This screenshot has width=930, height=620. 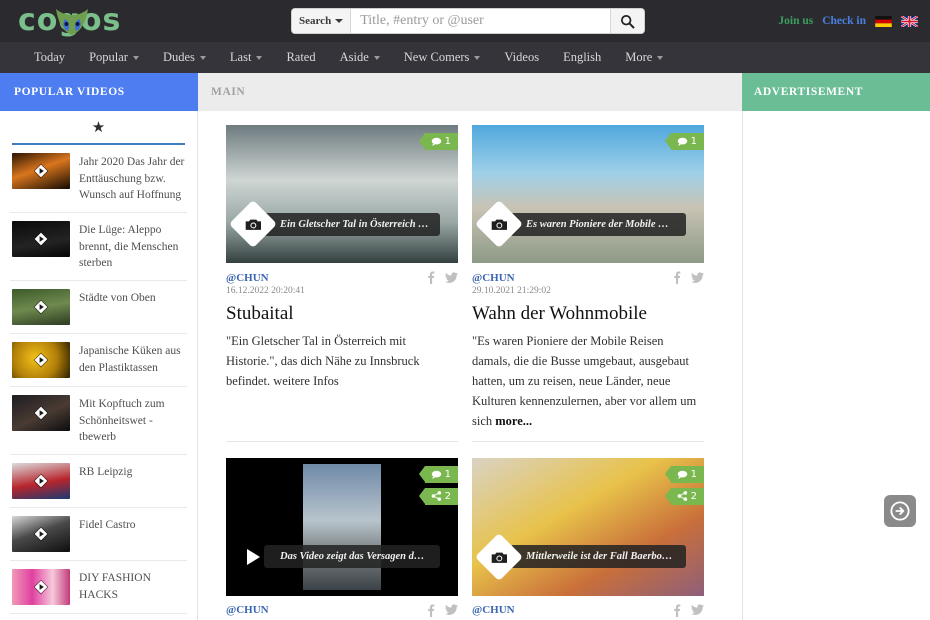 What do you see at coordinates (795, 21) in the screenshot?
I see `join-us-link: Join us` at bounding box center [795, 21].